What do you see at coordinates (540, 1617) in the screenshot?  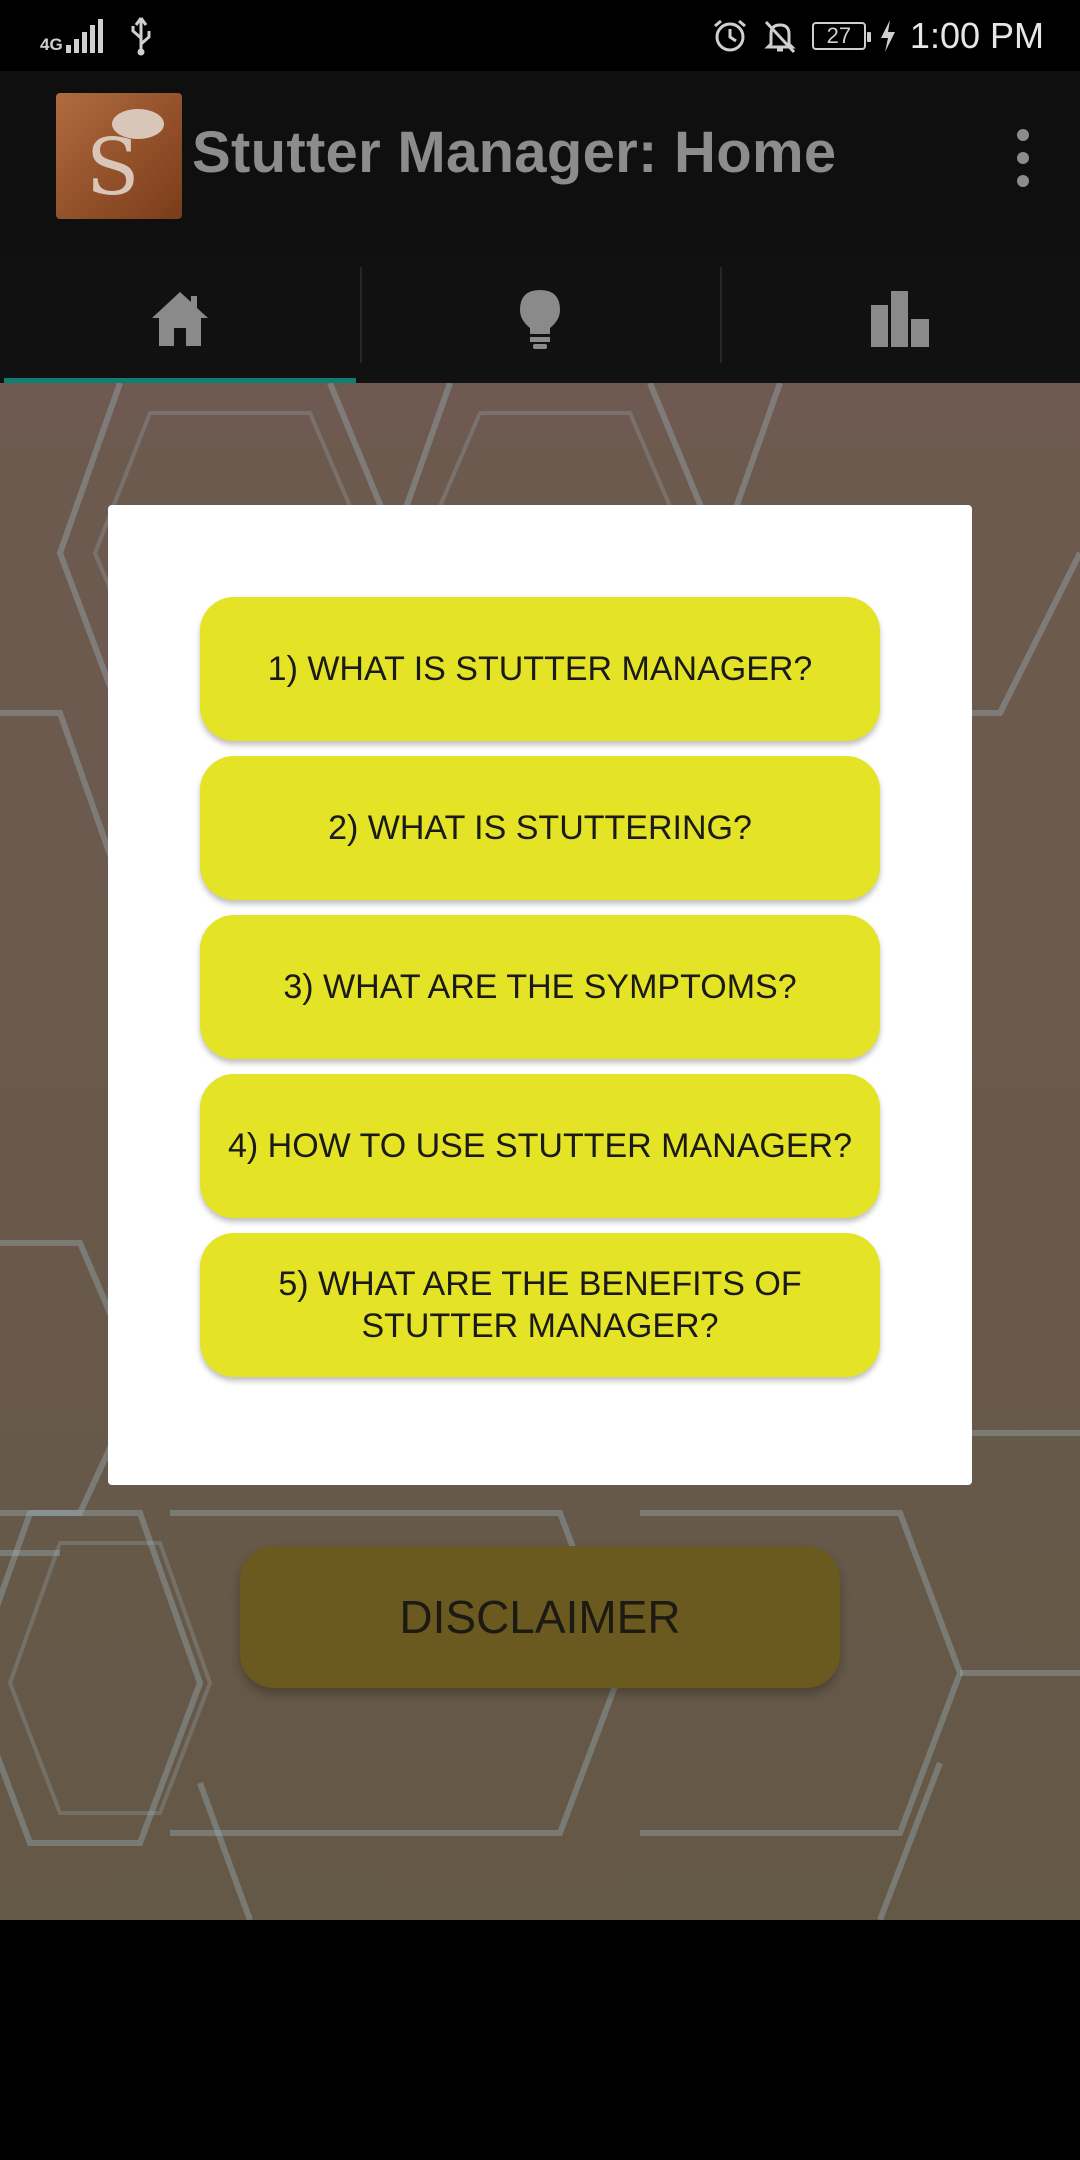 I see `disclaimer-button: DISCLAIMER` at bounding box center [540, 1617].